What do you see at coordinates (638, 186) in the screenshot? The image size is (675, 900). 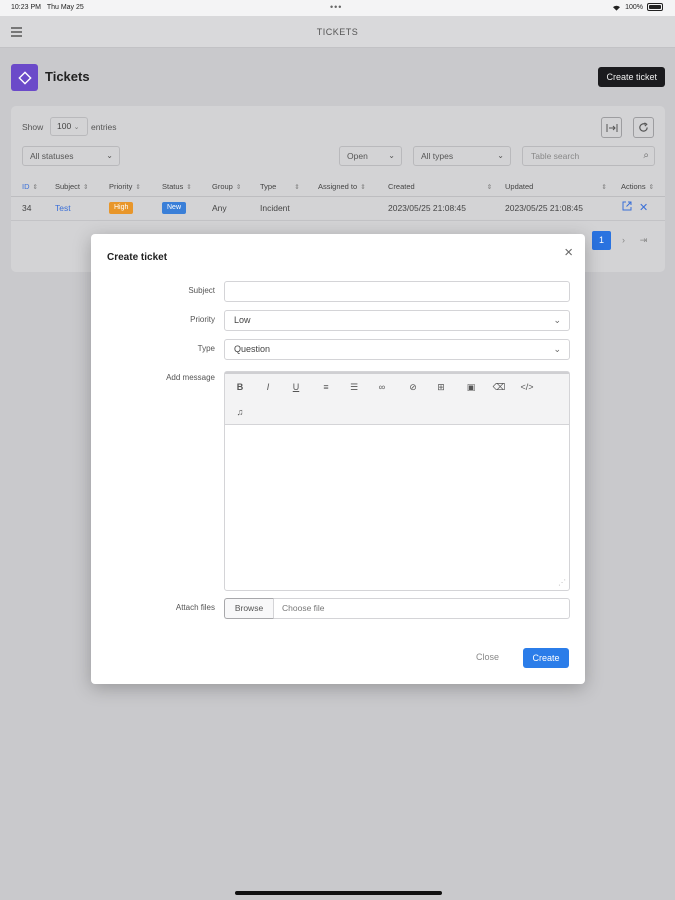 I see `column-header-actions: Actions ⇕` at bounding box center [638, 186].